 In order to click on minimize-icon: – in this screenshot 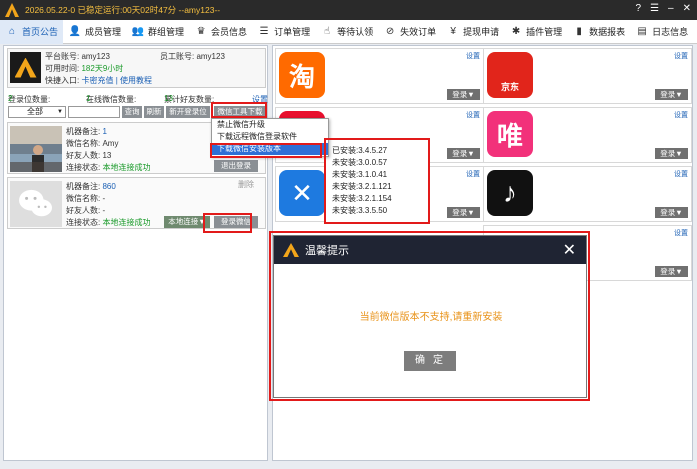, I will do `click(671, 8)`.